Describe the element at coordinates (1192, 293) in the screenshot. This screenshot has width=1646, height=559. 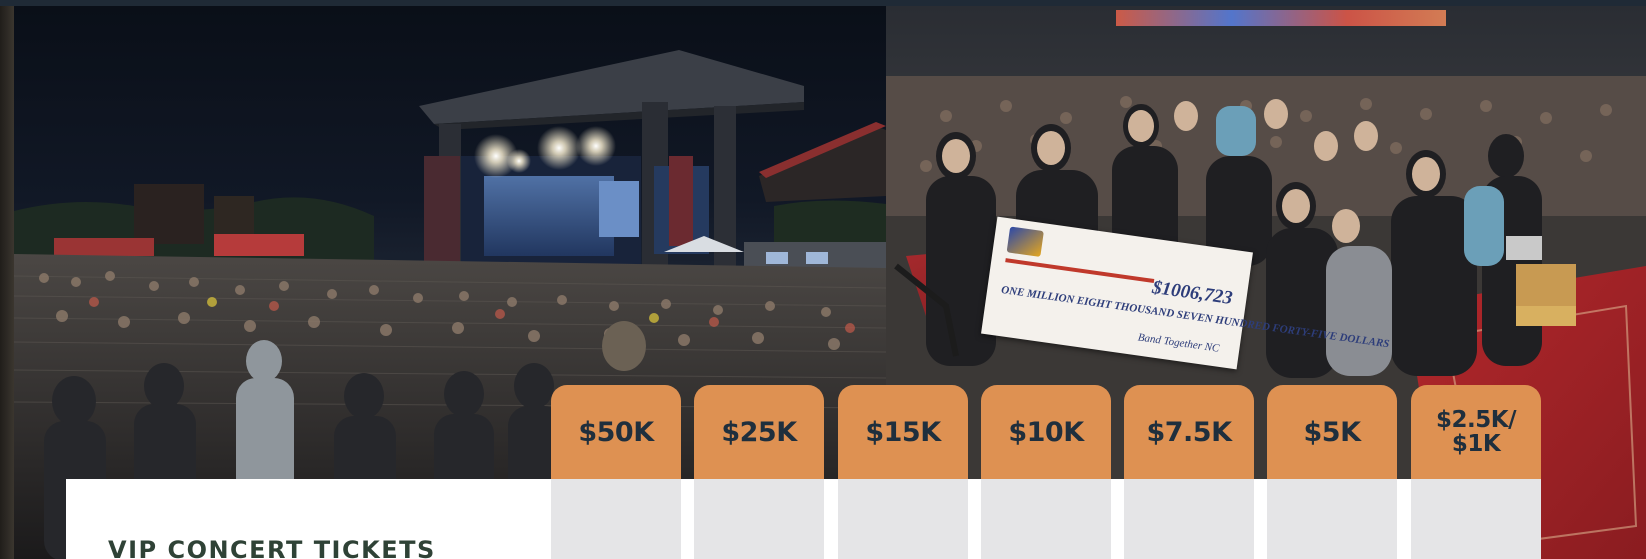
I see `check-amount: $1006,723` at that location.